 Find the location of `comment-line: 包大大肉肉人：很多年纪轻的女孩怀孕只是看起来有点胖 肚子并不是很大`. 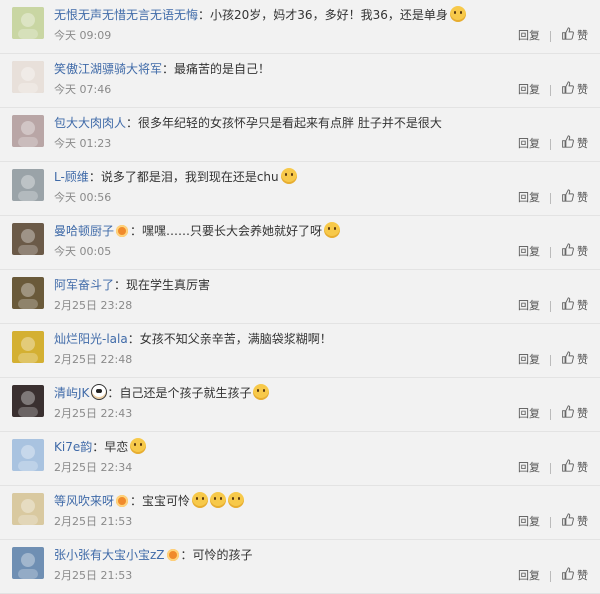

comment-line: 包大大肉肉人：很多年纪轻的女孩怀孕只是看起来有点胖 肚子并不是很大 is located at coordinates (319, 123).